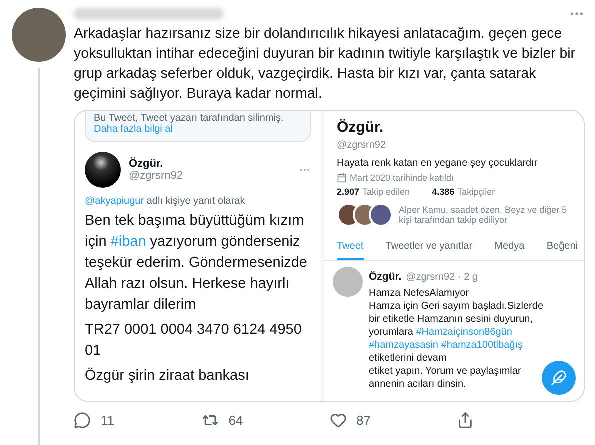 The image size is (595, 445). What do you see at coordinates (198, 129) in the screenshot?
I see `learn-more-link: Daha fazla bilgi al` at bounding box center [198, 129].